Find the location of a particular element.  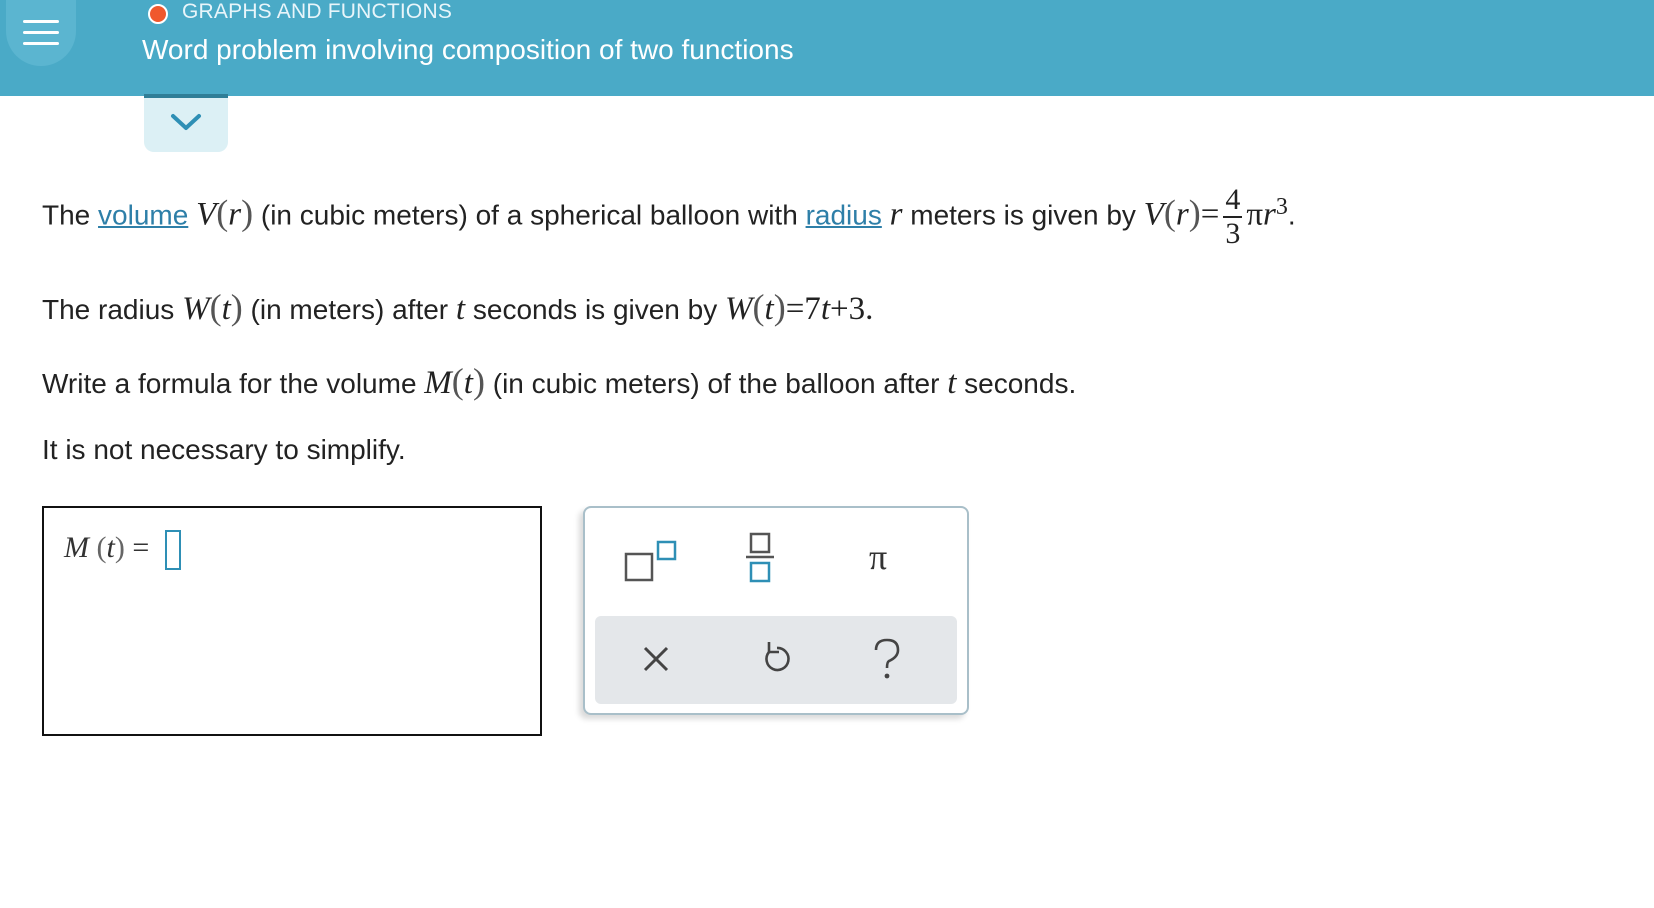

text: meters is given by is located at coordinates (1023, 215).